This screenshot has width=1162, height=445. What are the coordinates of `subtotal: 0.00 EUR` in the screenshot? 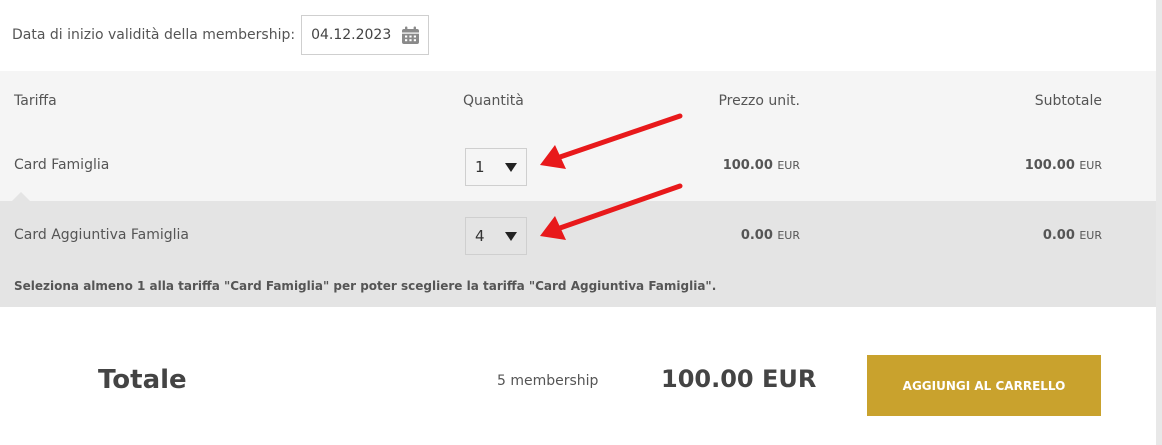 It's located at (1072, 235).